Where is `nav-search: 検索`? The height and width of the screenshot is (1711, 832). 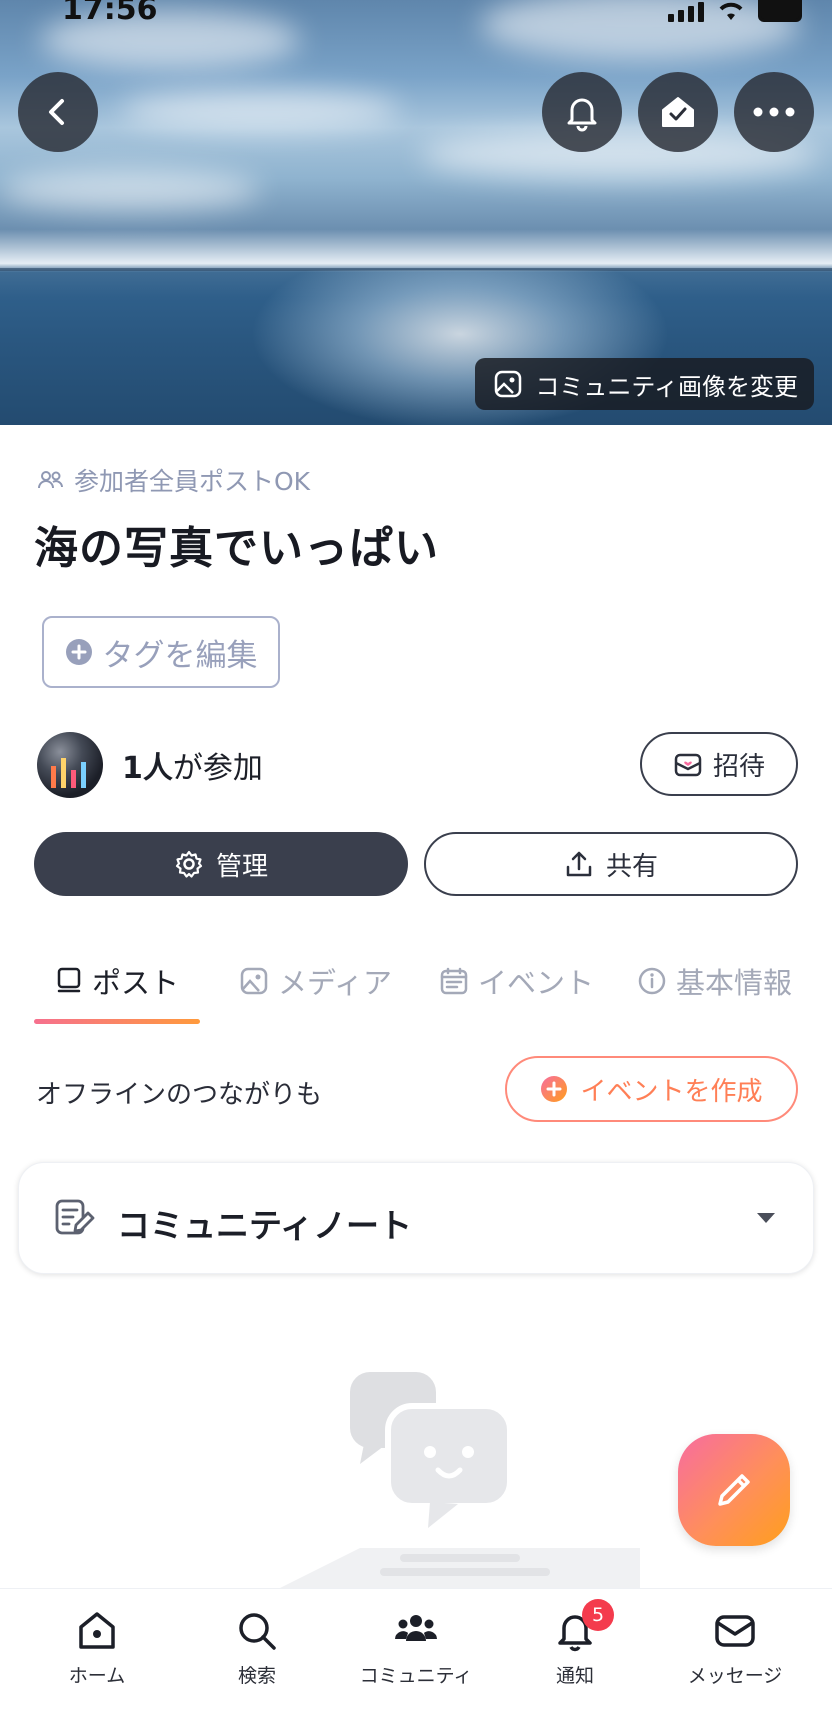
nav-search: 検索 is located at coordinates (257, 1648).